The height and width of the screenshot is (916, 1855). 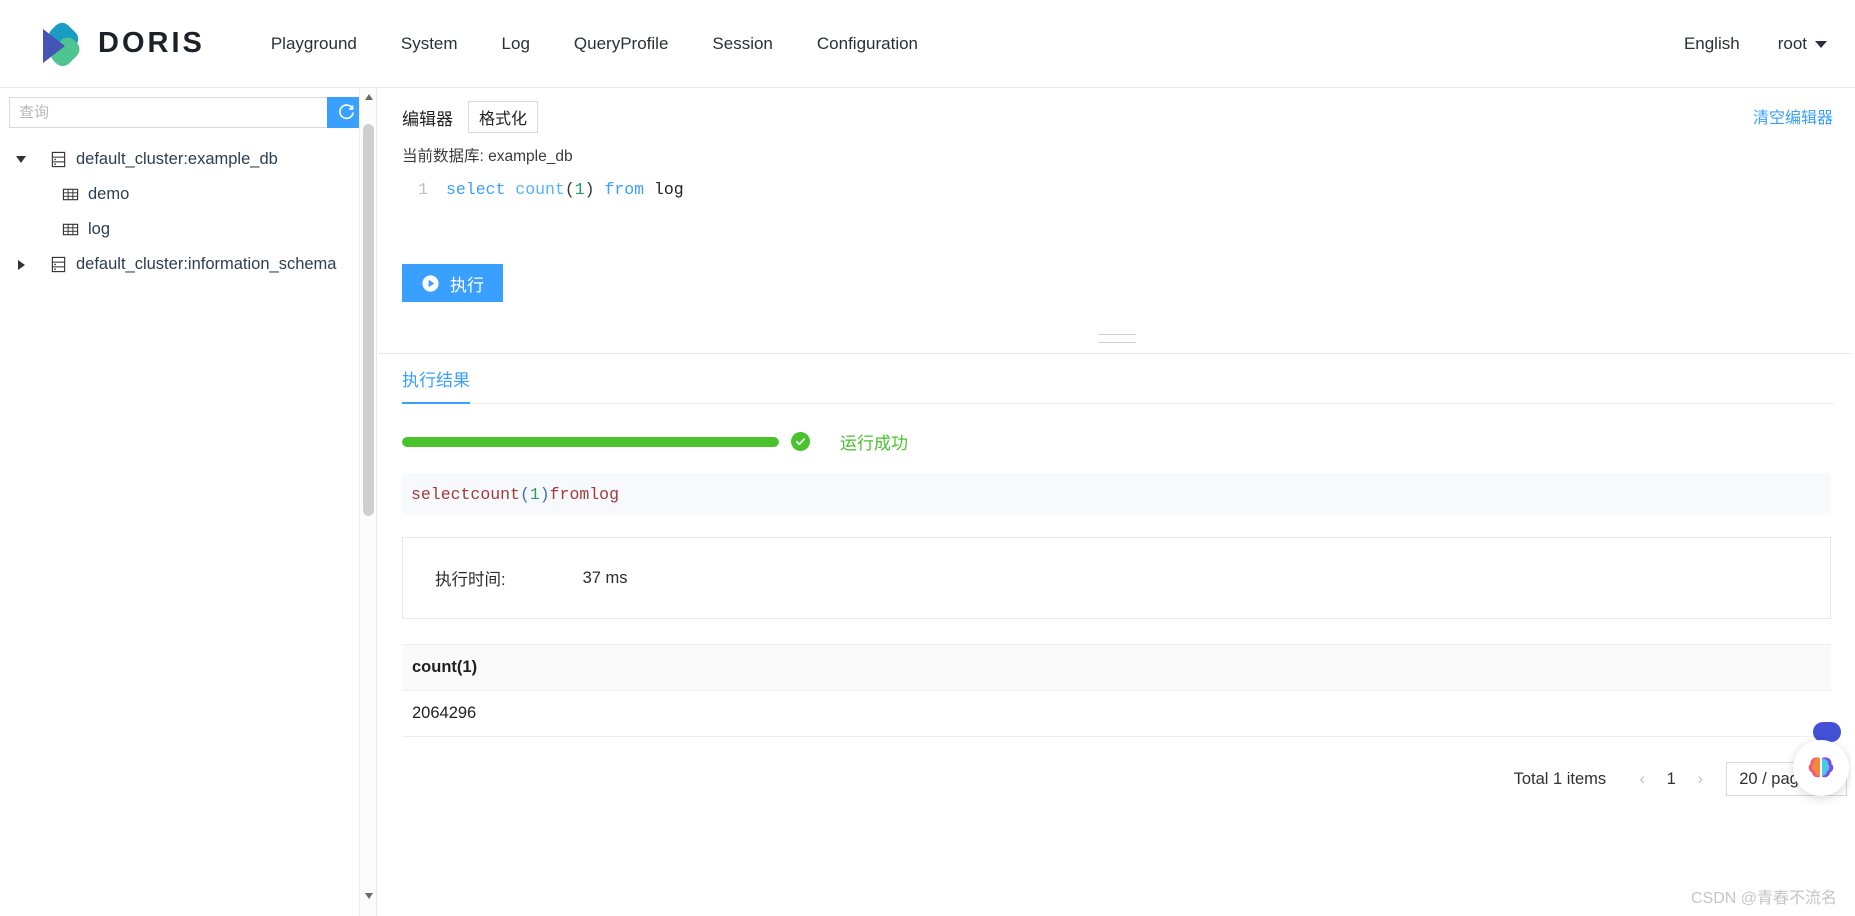 I want to click on tree-node-label: demo, so click(x=109, y=194).